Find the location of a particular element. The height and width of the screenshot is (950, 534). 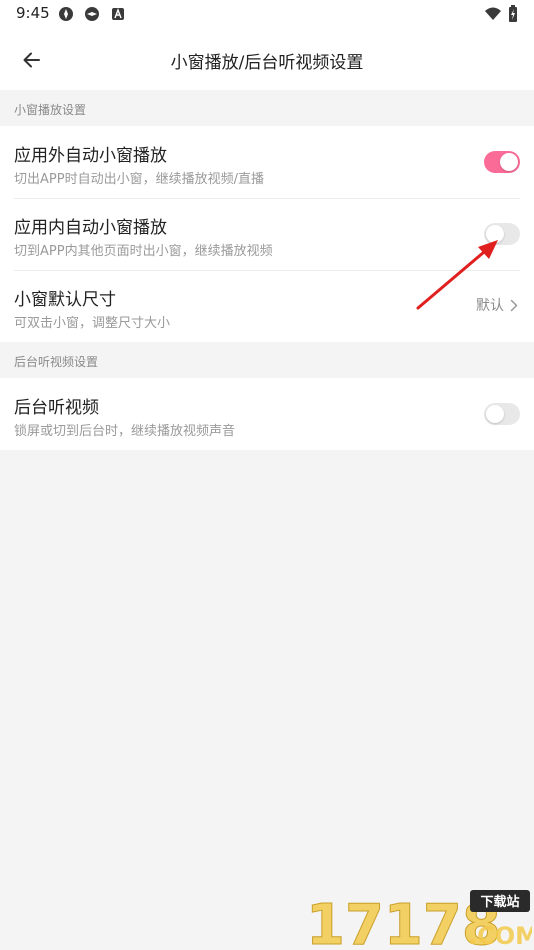

toggle-auto-pip-outside is located at coordinates (502, 162).